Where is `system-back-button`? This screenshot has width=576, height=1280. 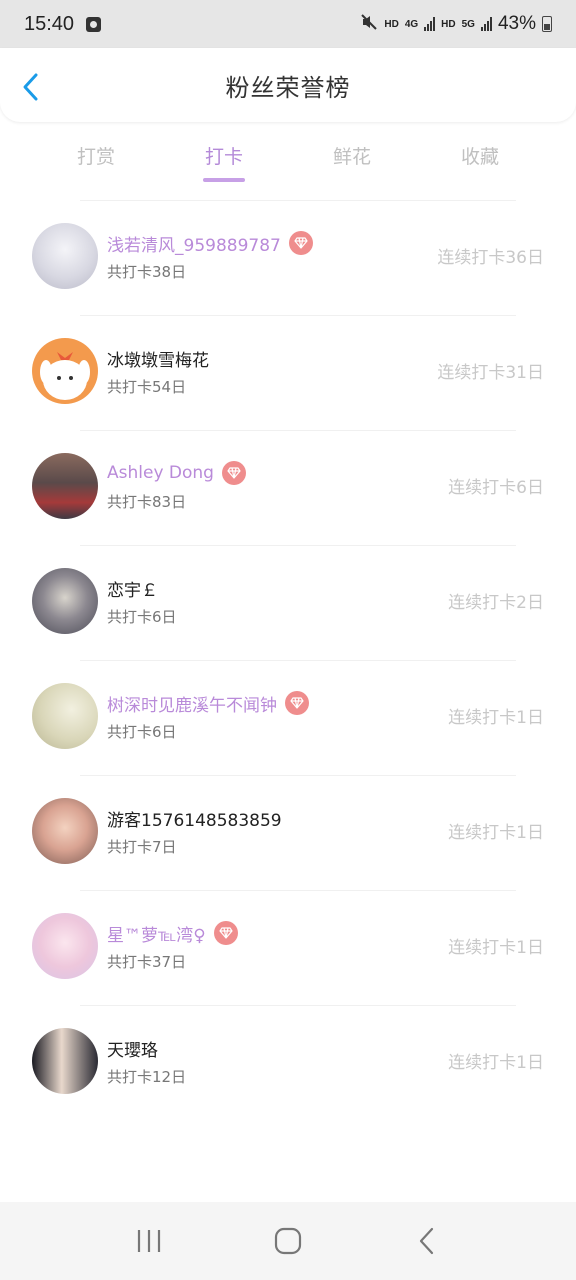
system-back-button is located at coordinates (427, 1241).